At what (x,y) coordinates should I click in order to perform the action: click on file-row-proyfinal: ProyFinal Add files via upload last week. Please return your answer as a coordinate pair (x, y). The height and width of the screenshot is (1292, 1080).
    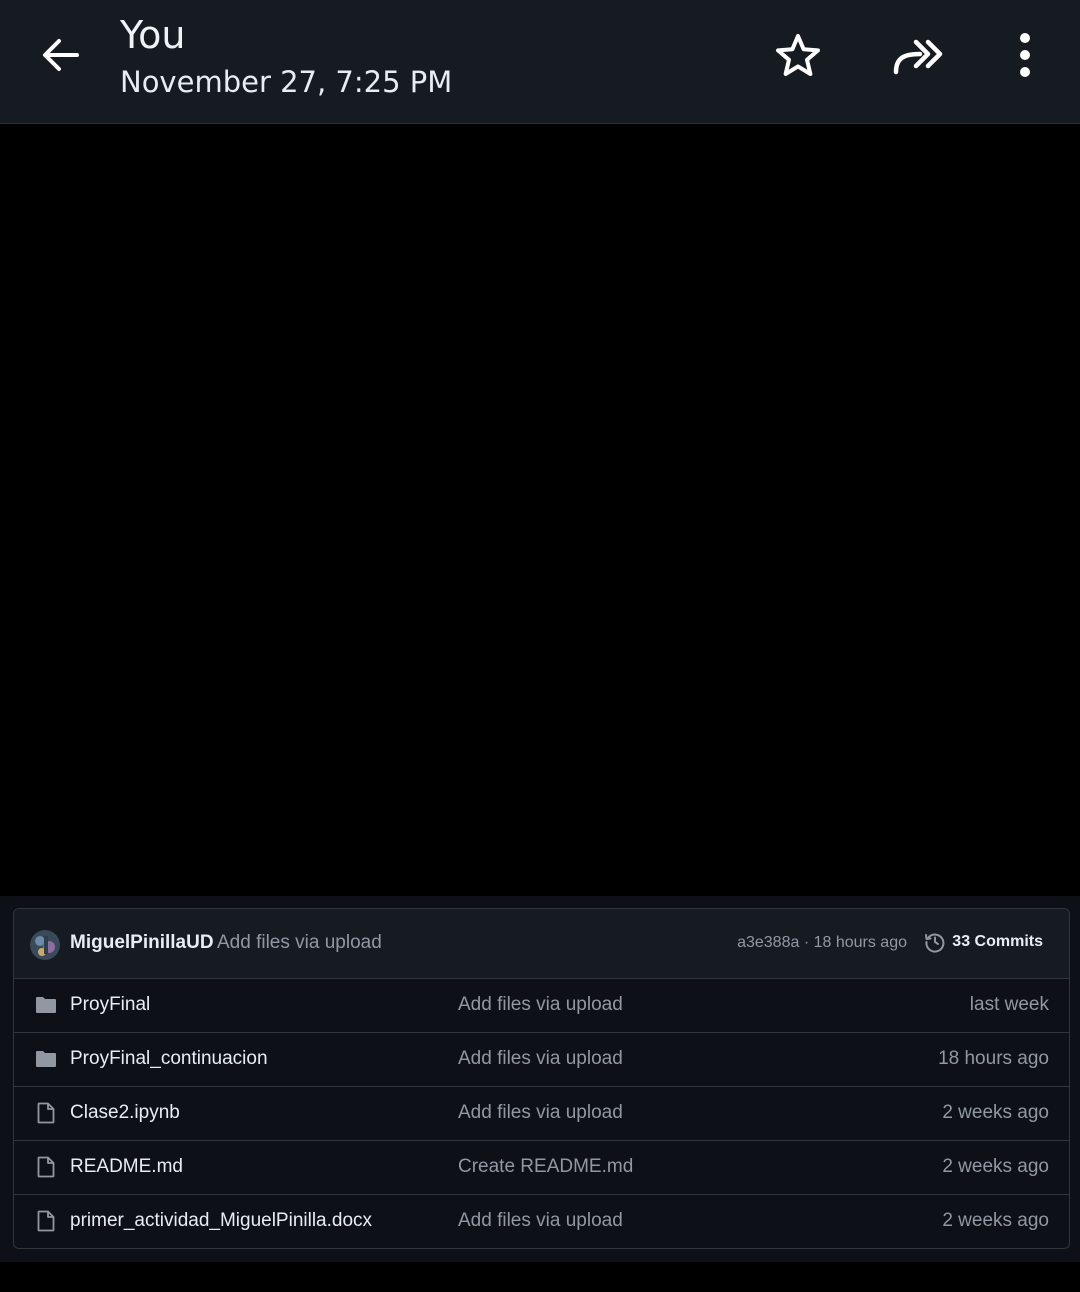
    Looking at the image, I should click on (541, 1006).